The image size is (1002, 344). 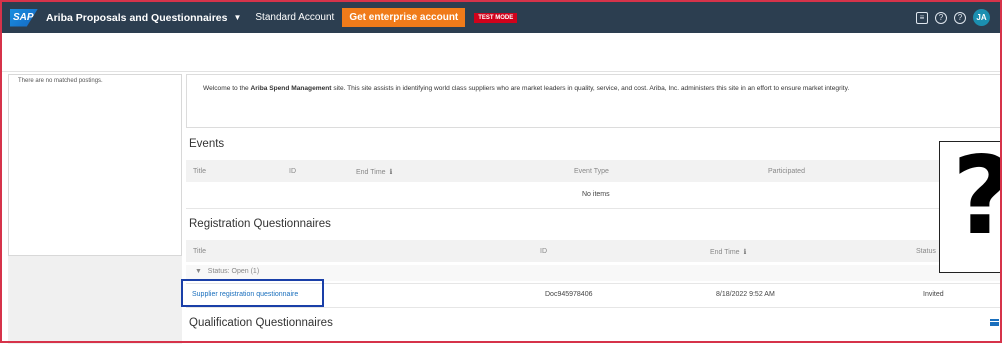 I want to click on questionnaire-id: Doc945978406, so click(x=569, y=294).